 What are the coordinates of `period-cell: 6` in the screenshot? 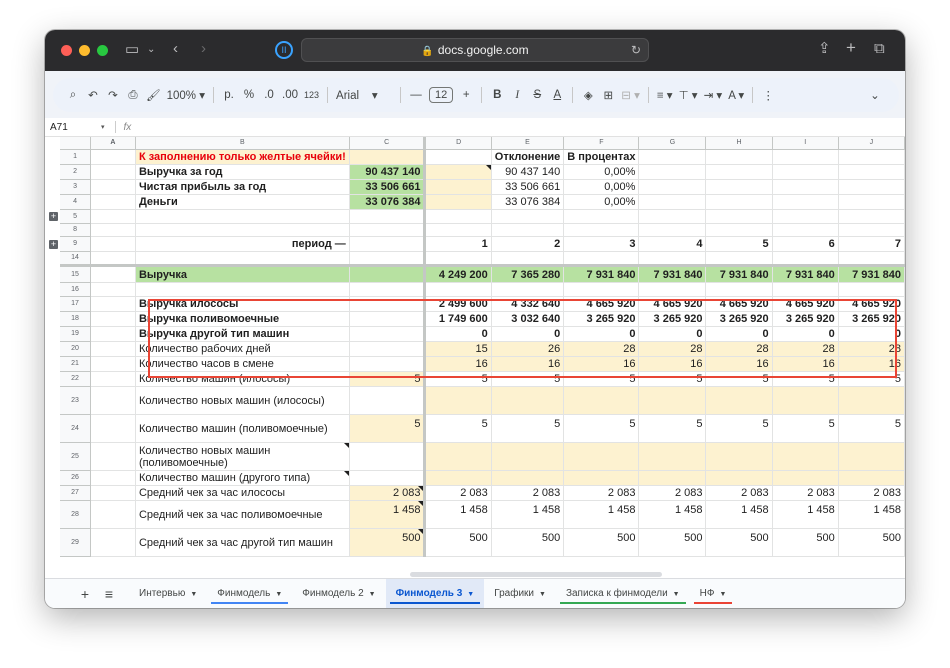 It's located at (805, 244).